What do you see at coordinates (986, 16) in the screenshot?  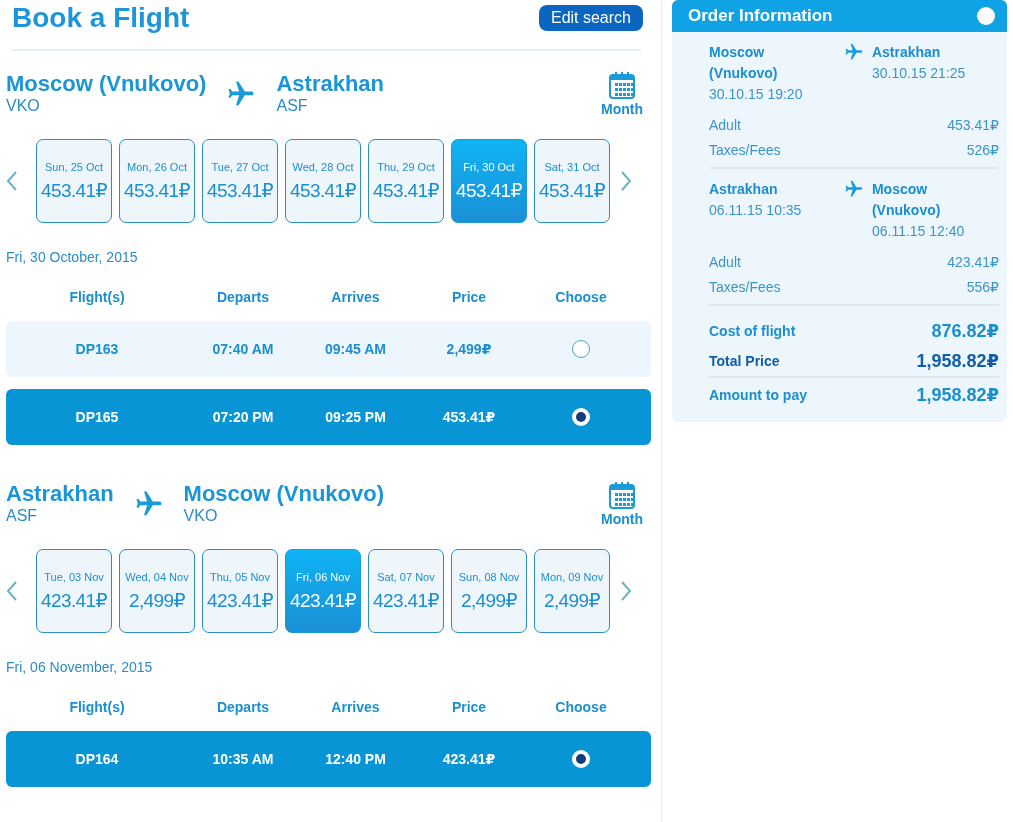 I see `circle-icon` at bounding box center [986, 16].